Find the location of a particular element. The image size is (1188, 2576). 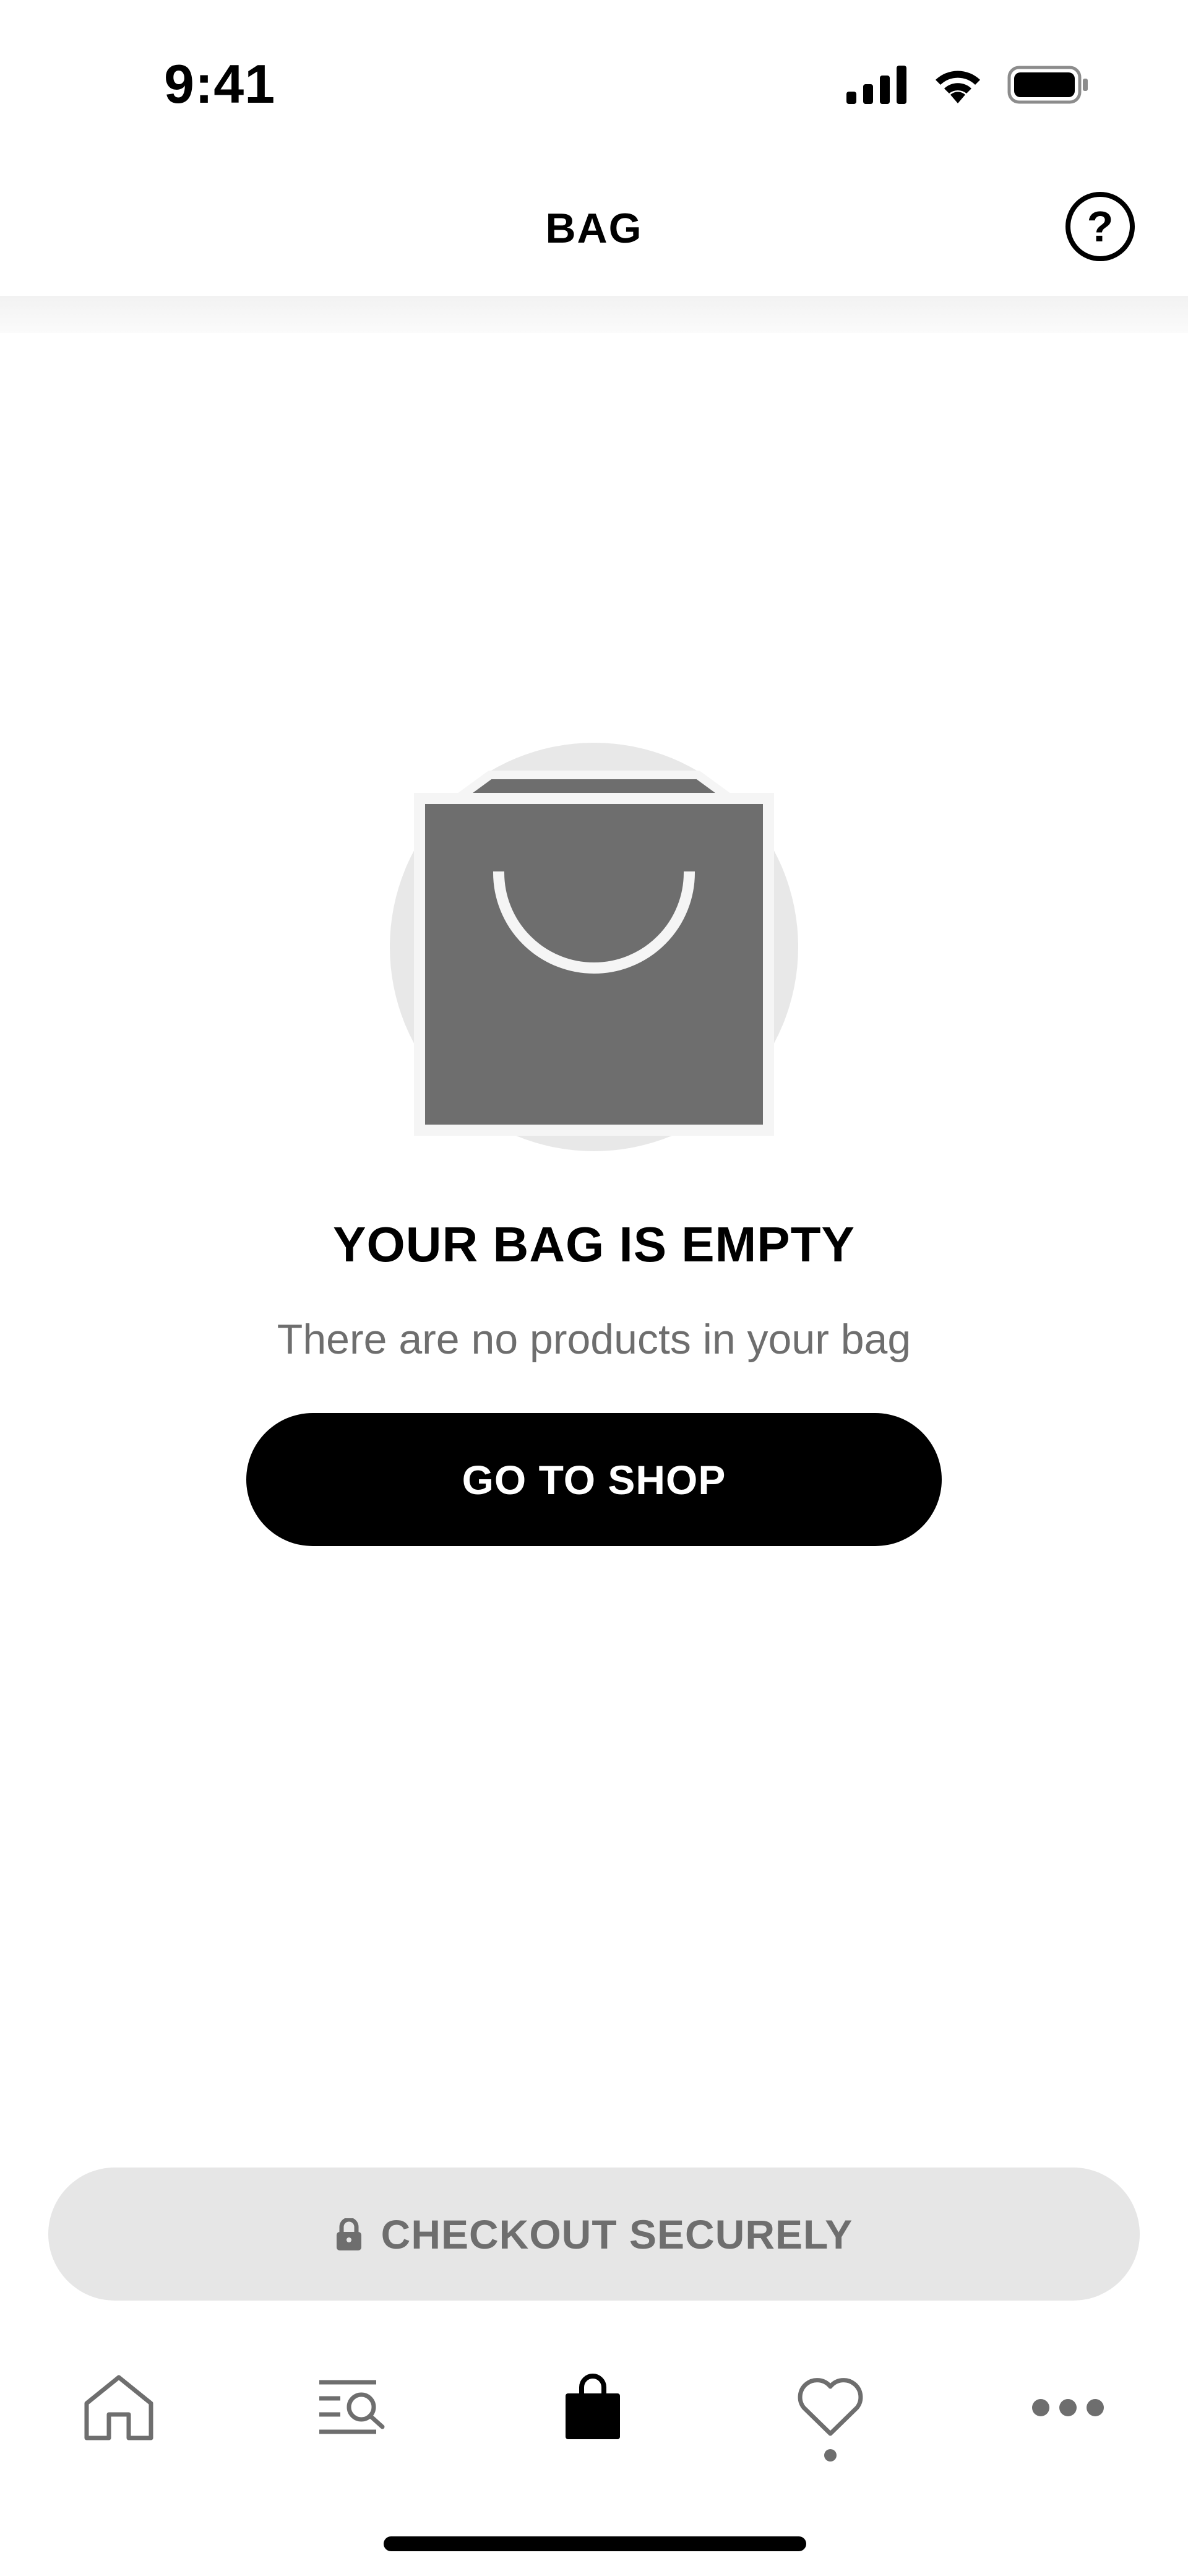

tab-search is located at coordinates (352, 2407).